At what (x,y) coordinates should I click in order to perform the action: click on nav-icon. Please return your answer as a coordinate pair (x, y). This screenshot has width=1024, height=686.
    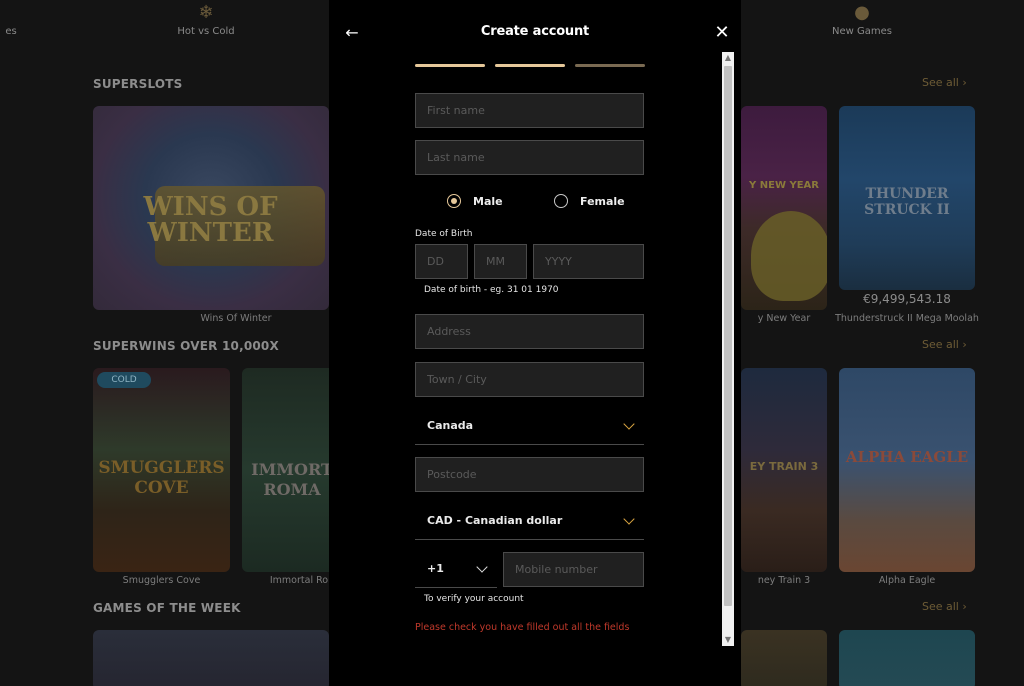
    Looking at the image, I should click on (11, 13).